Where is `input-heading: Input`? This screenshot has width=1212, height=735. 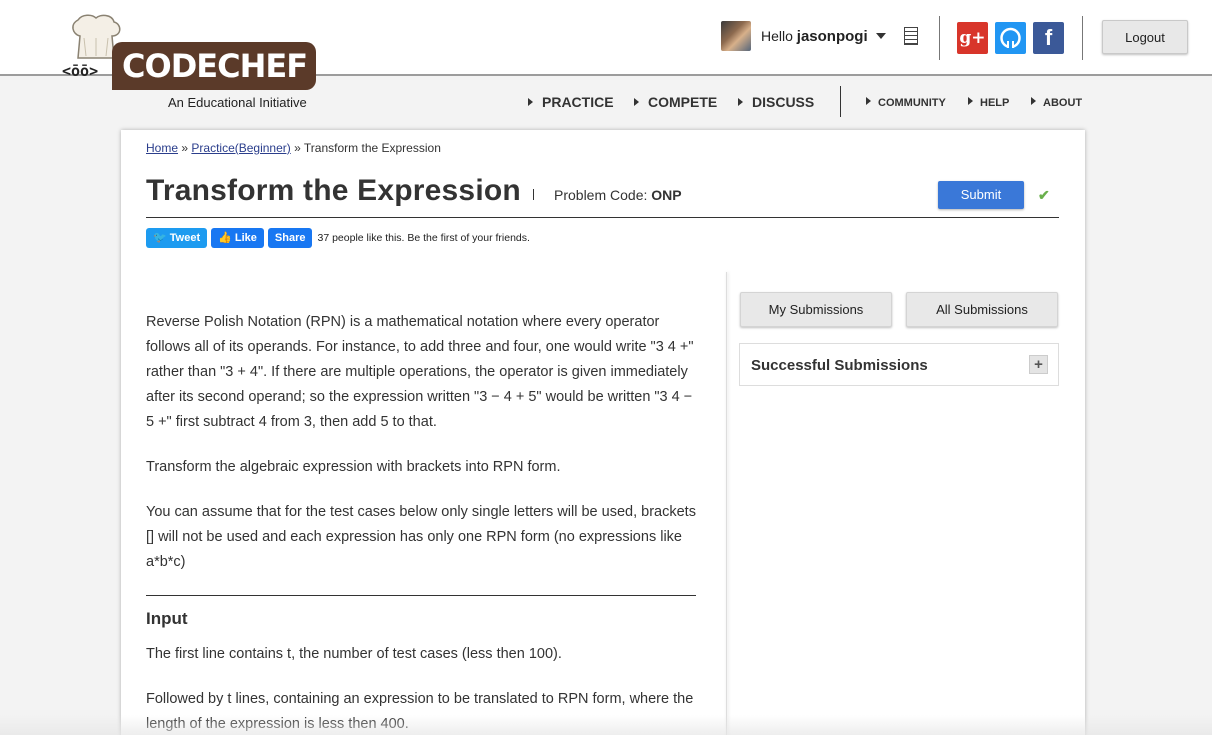
input-heading: Input is located at coordinates (167, 618).